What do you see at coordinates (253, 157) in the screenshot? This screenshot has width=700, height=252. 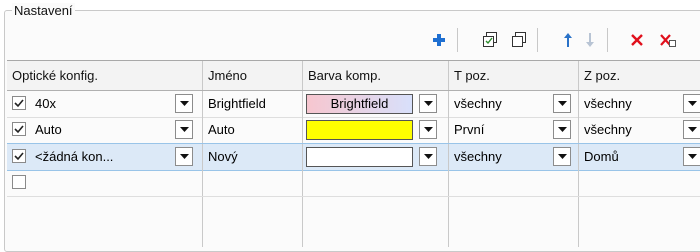 I see `name-cell: Nový` at bounding box center [253, 157].